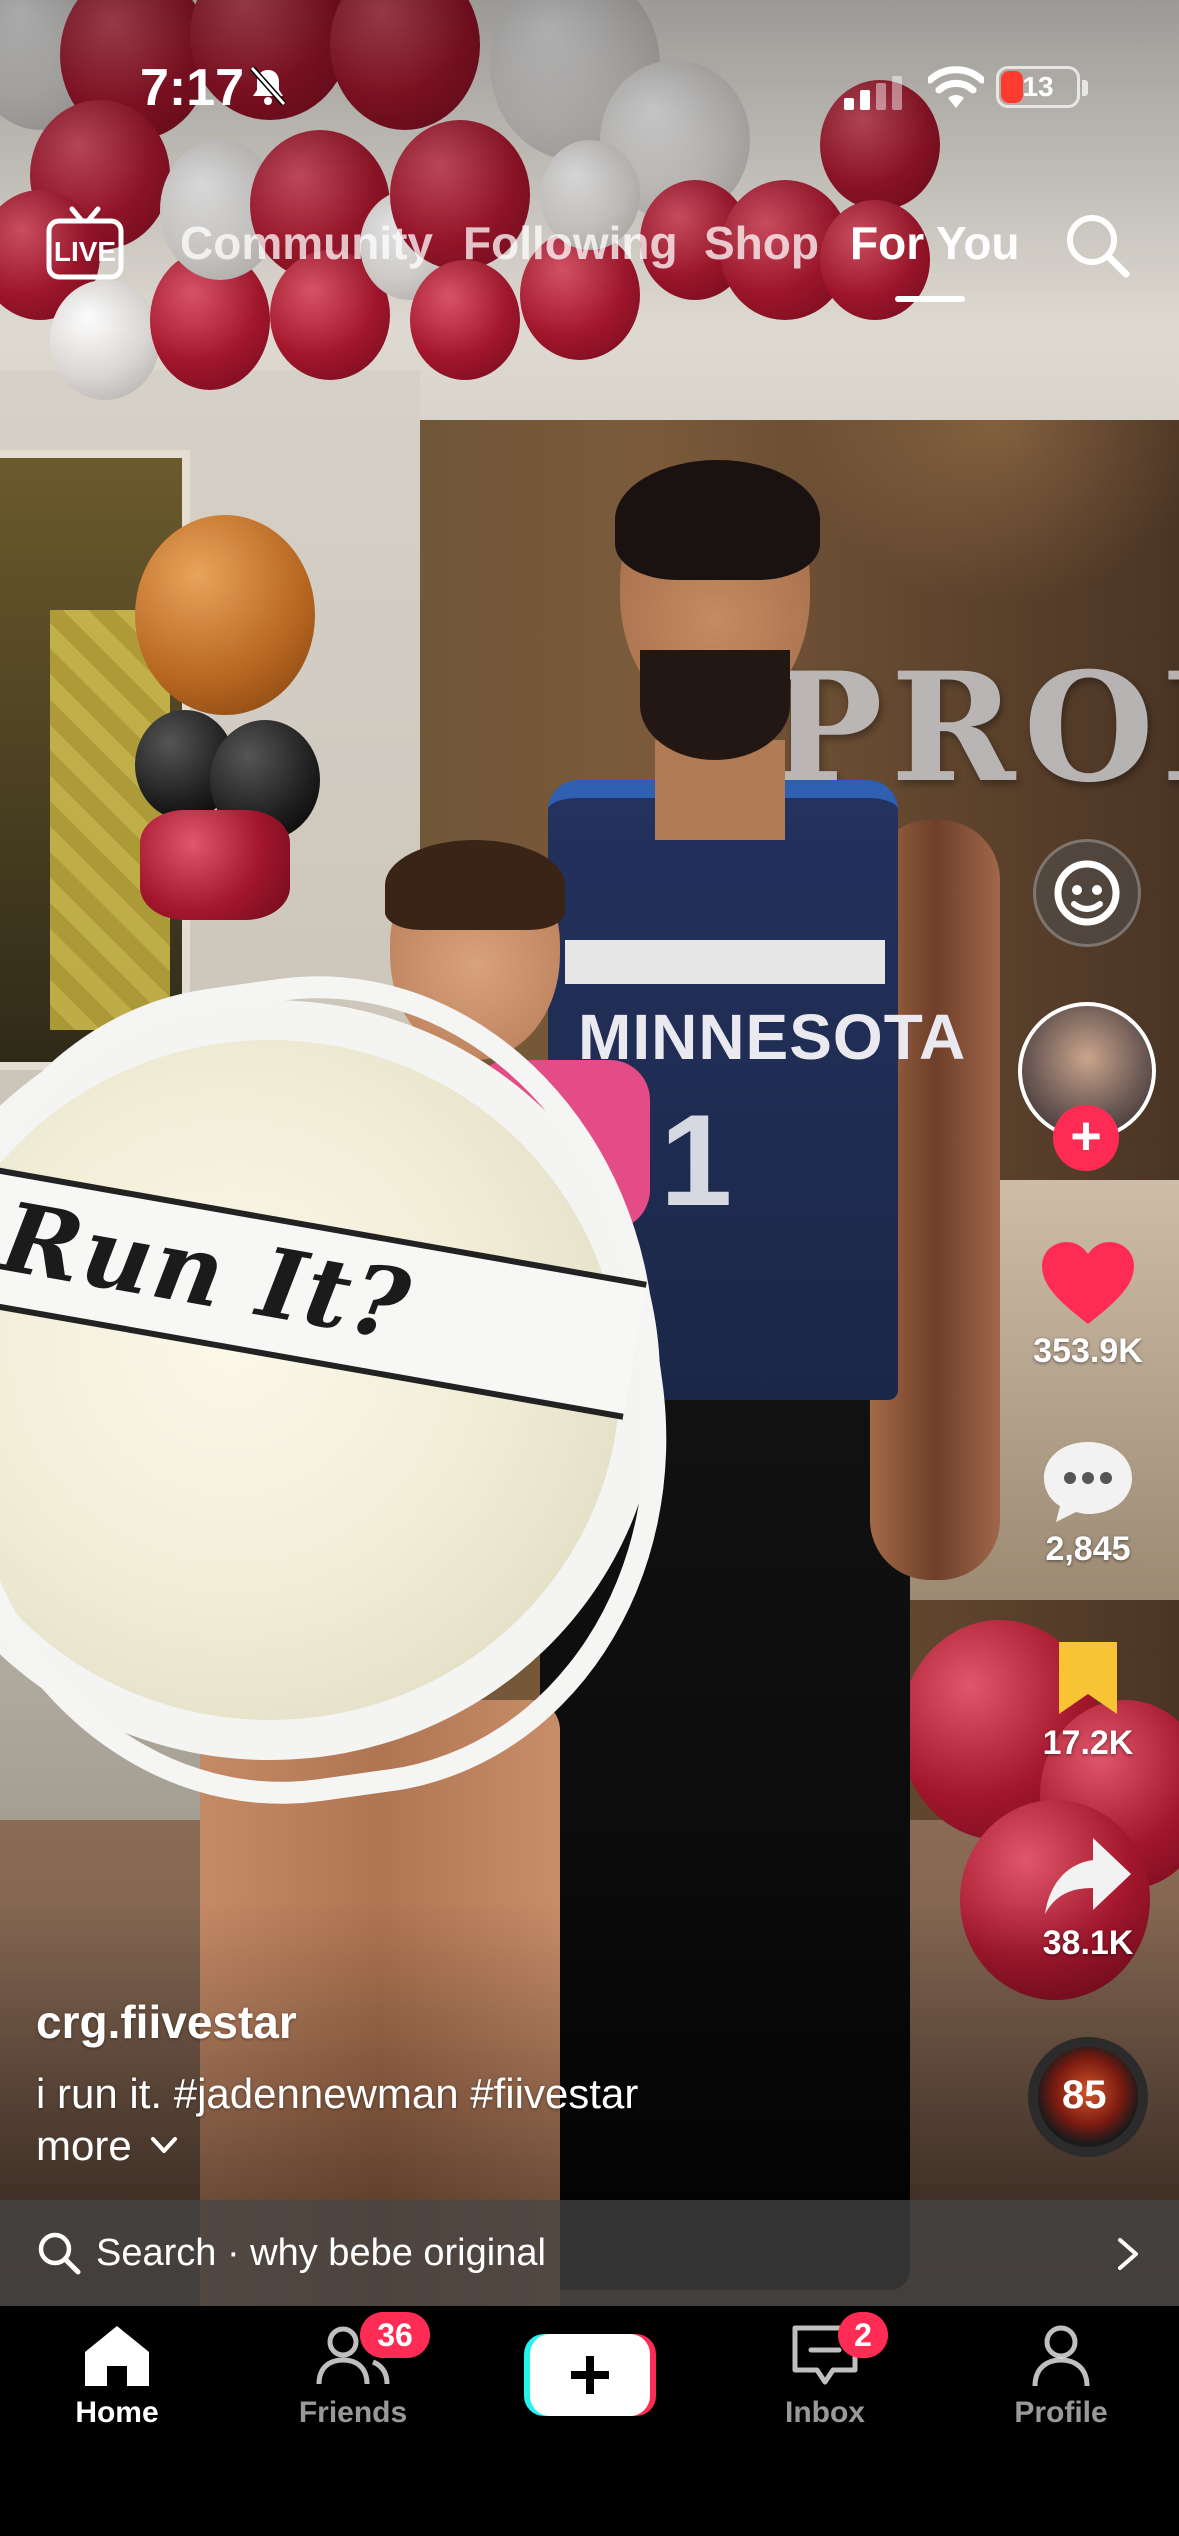  I want to click on woman-hair, so click(475, 885).